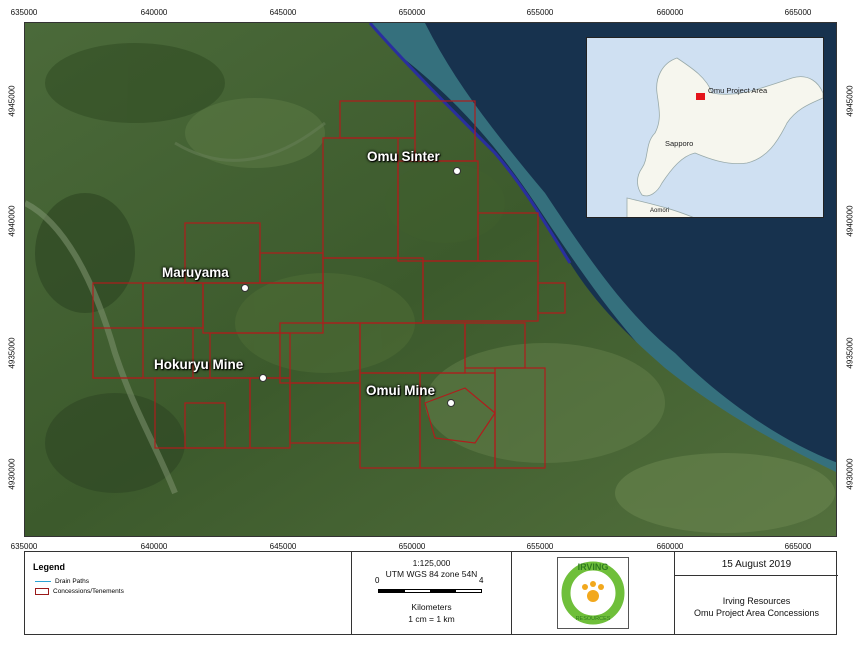 This screenshot has width=864, height=663. Describe the element at coordinates (245, 288) in the screenshot. I see `place-marker-maruyama` at that location.